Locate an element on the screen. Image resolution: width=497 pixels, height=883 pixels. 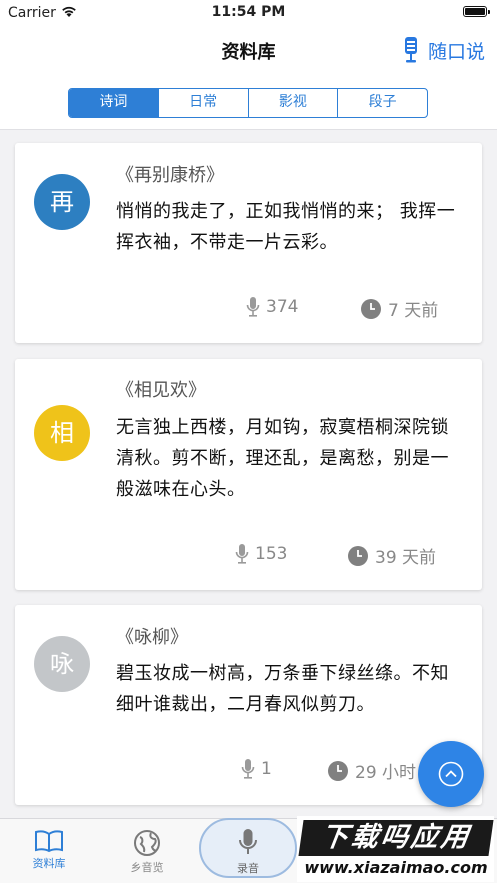
tab-library: 资料库 is located at coordinates (49, 848).